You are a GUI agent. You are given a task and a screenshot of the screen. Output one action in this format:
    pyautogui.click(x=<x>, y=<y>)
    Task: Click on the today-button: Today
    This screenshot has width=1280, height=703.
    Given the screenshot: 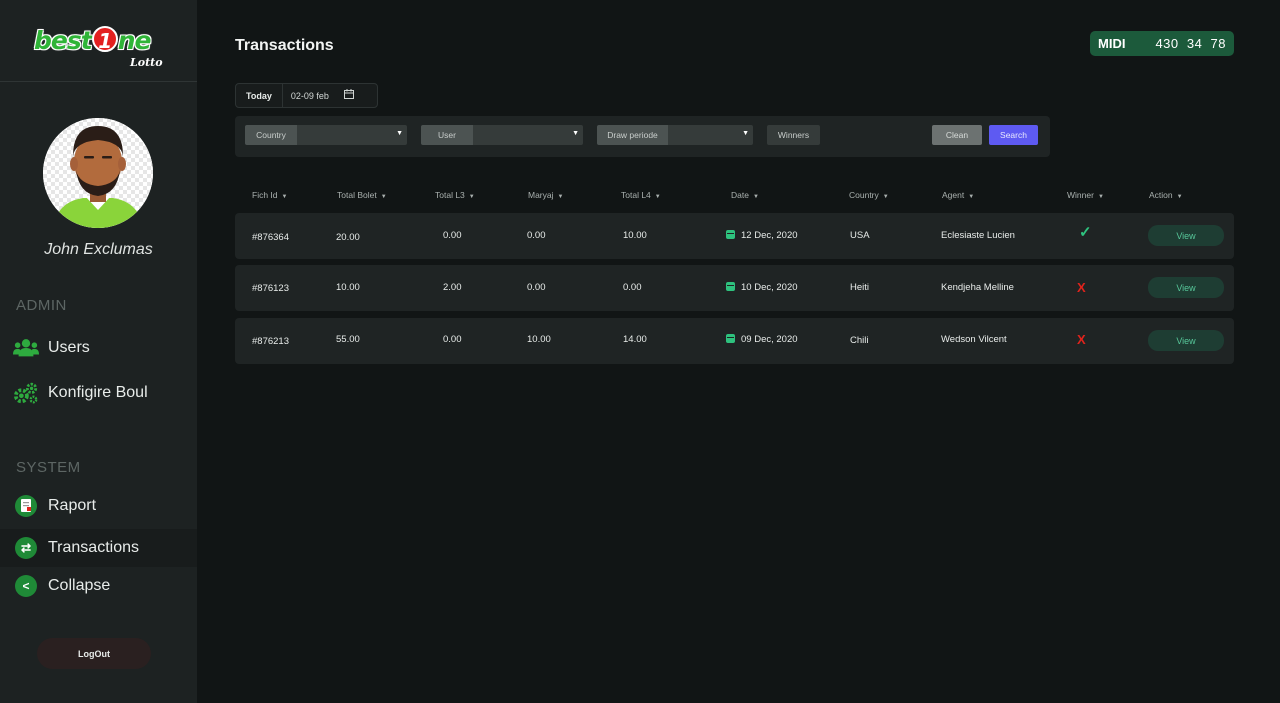 What is the action you would take?
    pyautogui.click(x=259, y=95)
    